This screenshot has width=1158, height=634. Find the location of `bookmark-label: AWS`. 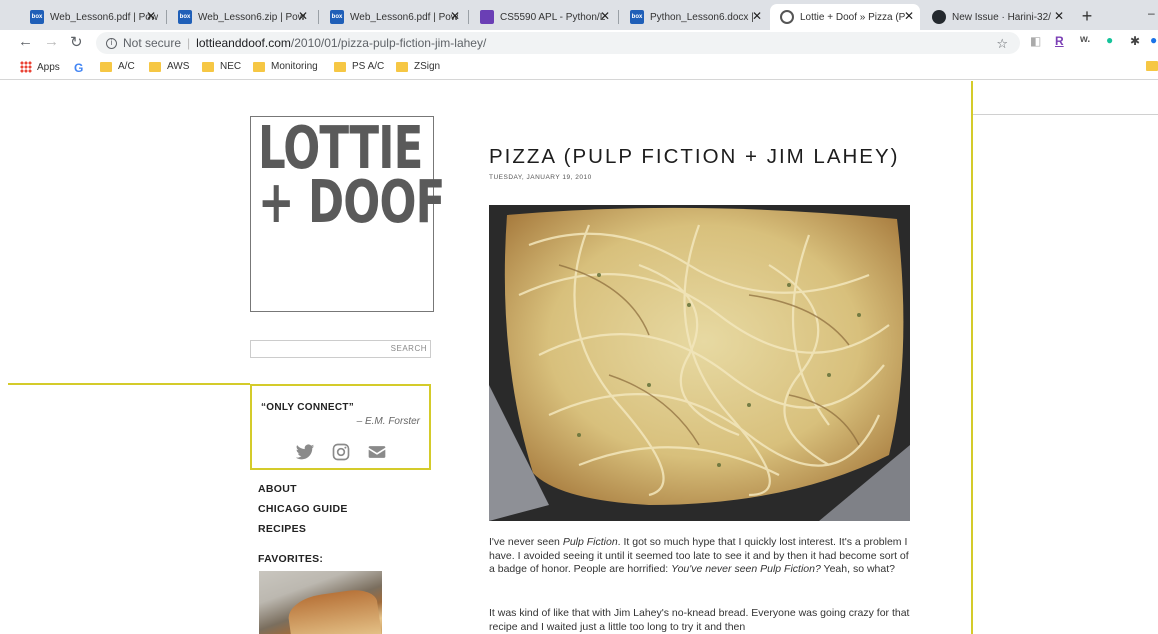

bookmark-label: AWS is located at coordinates (178, 66).